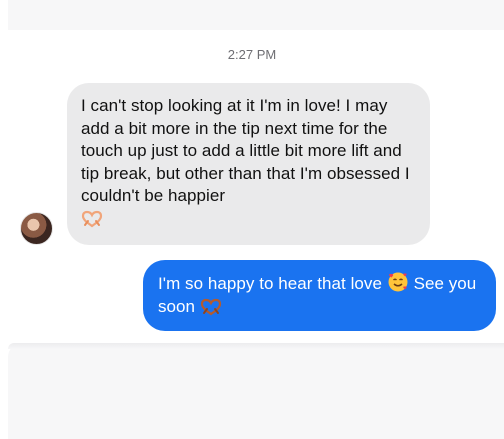 The height and width of the screenshot is (439, 504). Describe the element at coordinates (256, 346) in the screenshot. I see `composer-divider` at that location.